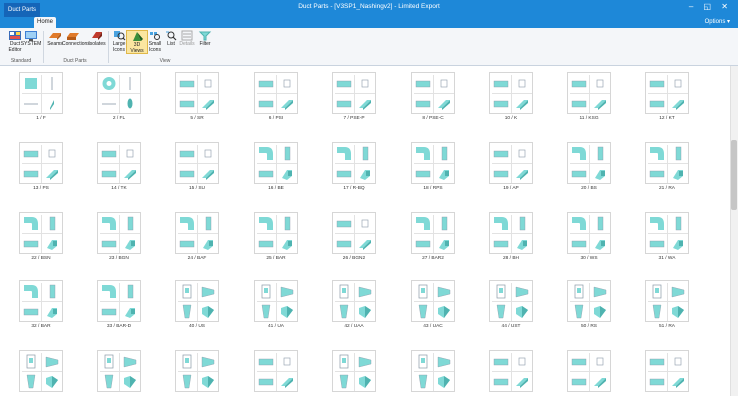 The width and height of the screenshot is (738, 396). What do you see at coordinates (734, 175) in the screenshot?
I see `scrollbar-thumb` at bounding box center [734, 175].